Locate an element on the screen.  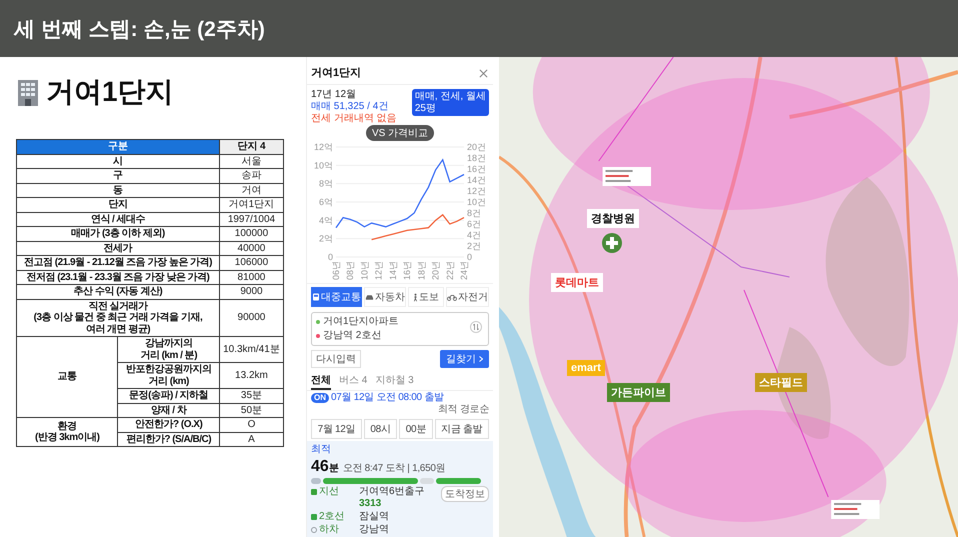
axis-label: 20년 is located at coordinates (435, 270).